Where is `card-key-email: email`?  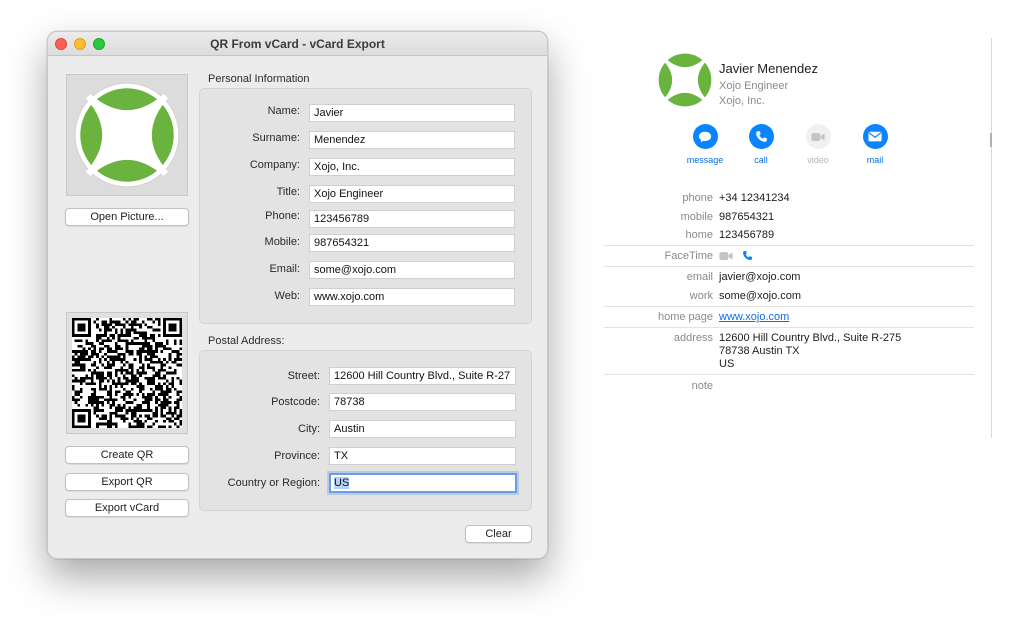 card-key-email: email is located at coordinates (699, 277).